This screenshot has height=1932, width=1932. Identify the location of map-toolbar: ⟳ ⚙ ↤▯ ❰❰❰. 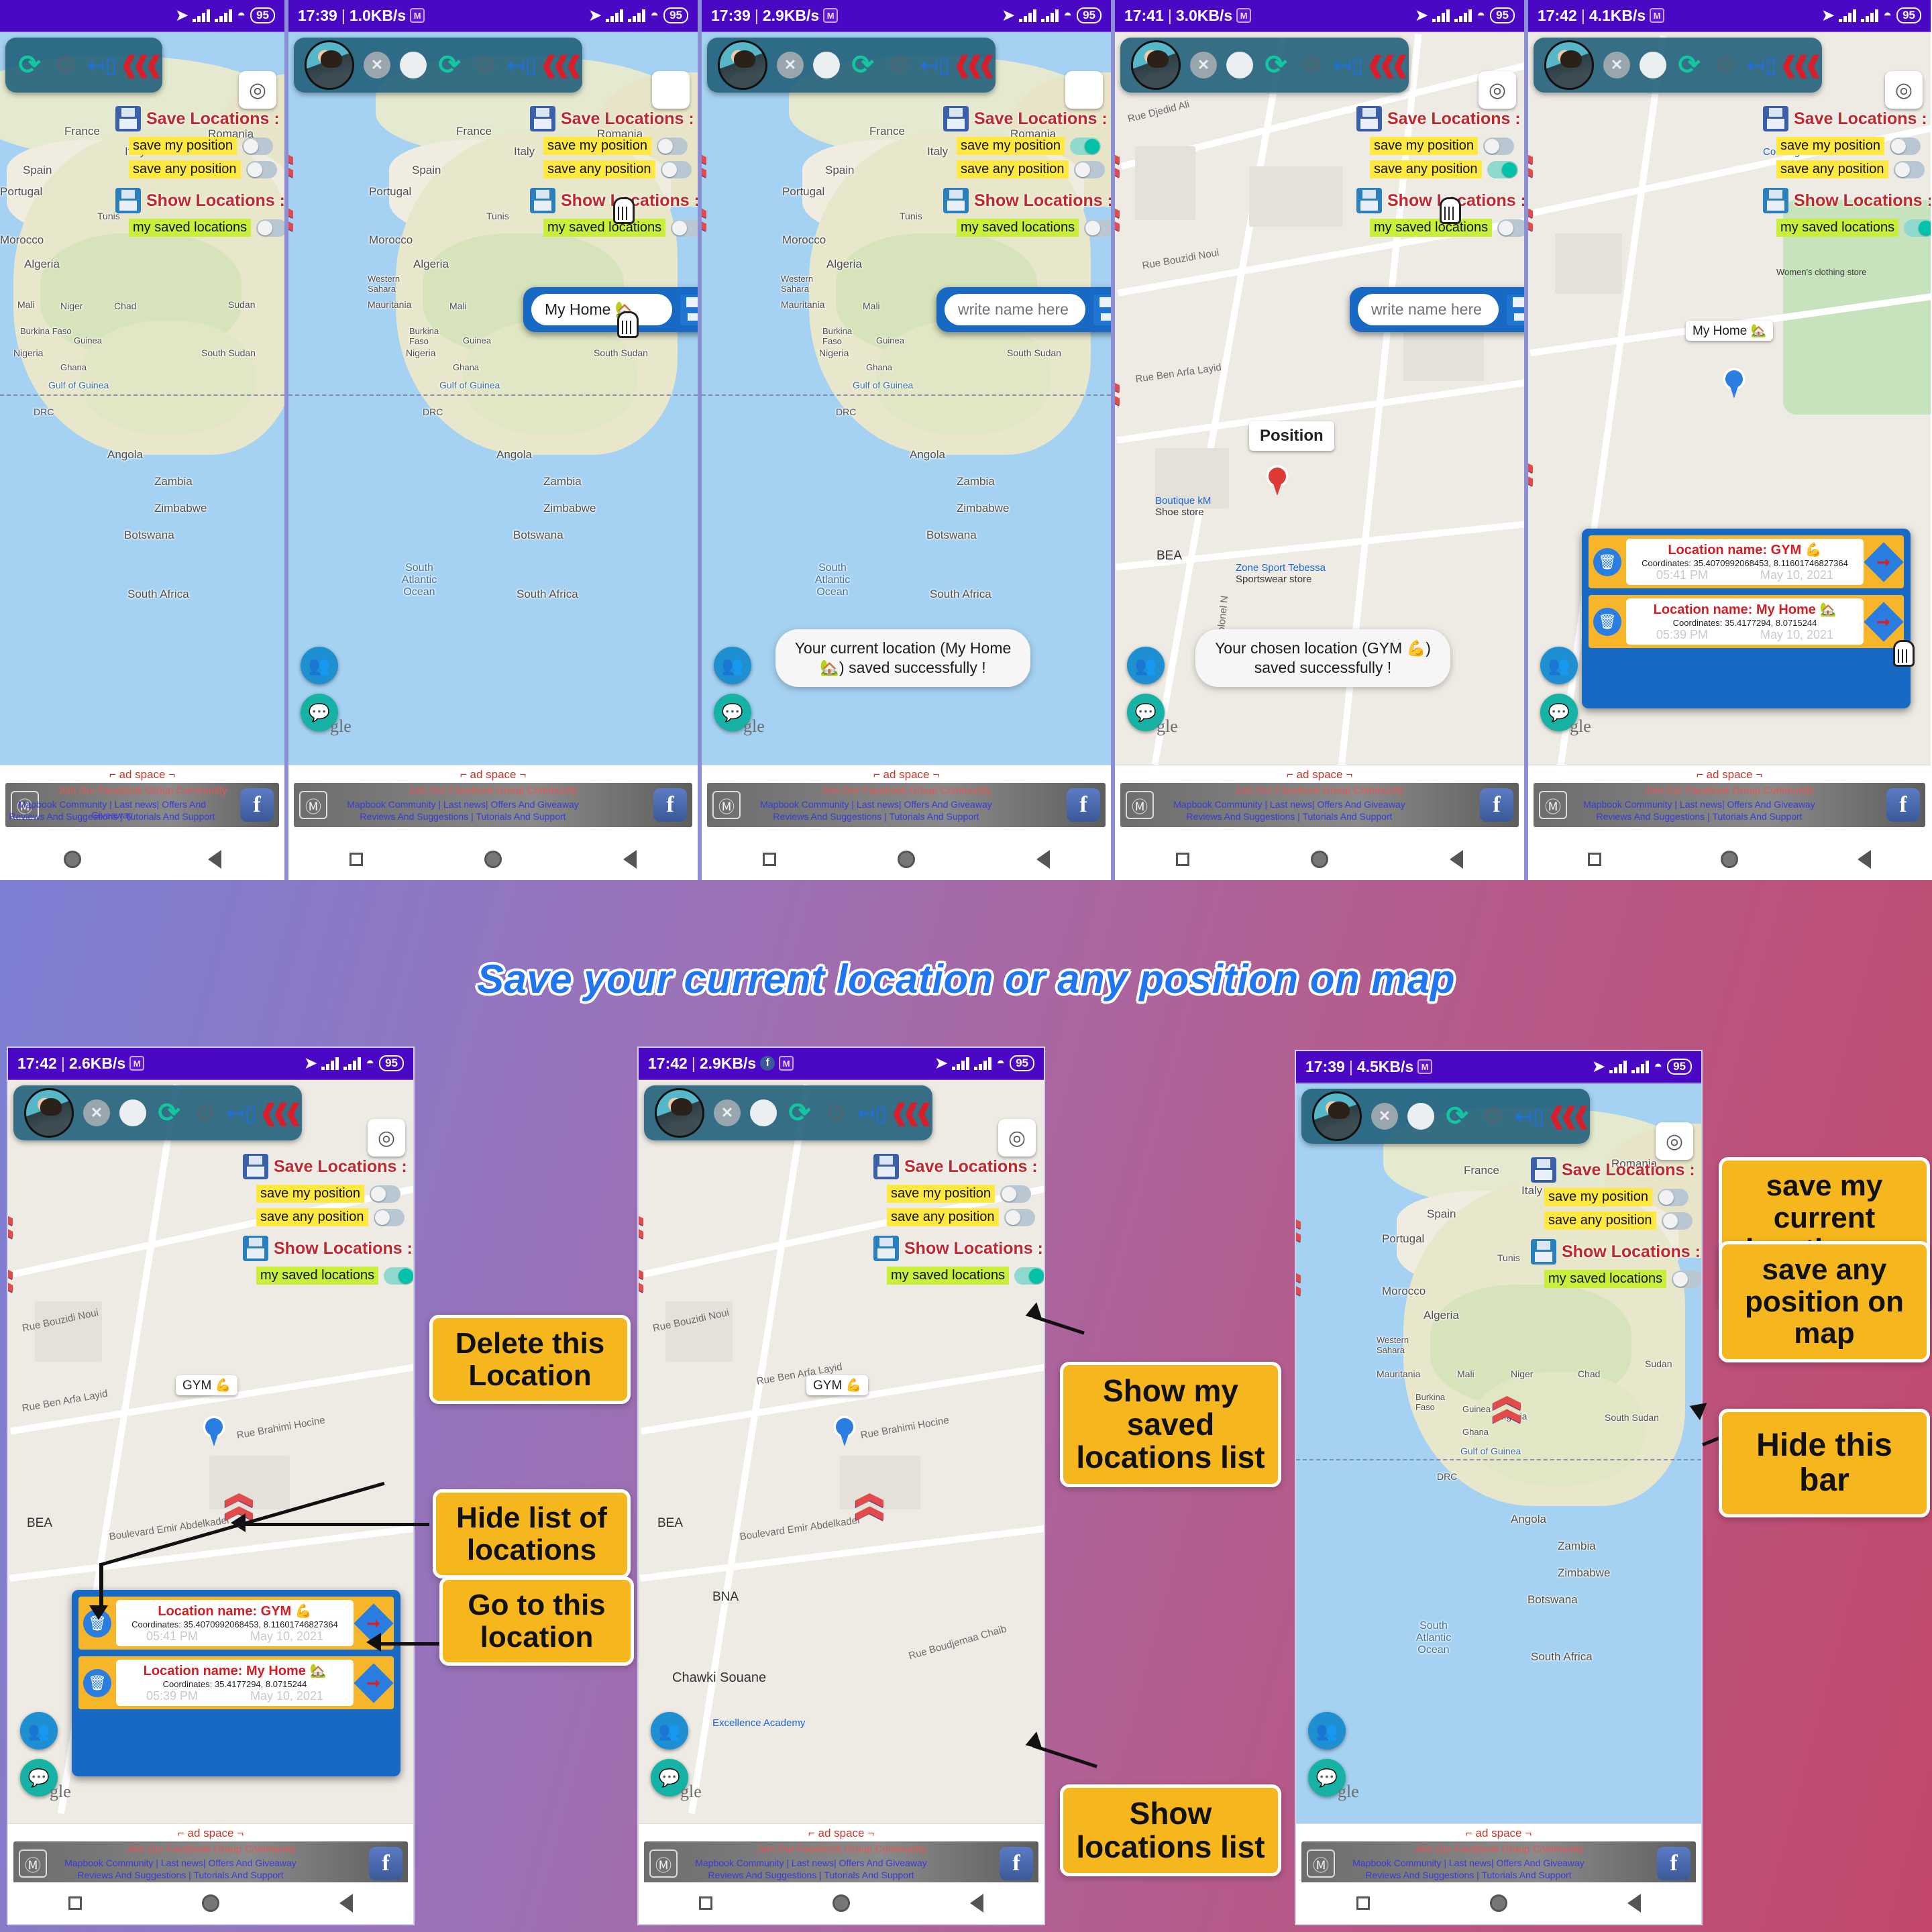
(84, 65).